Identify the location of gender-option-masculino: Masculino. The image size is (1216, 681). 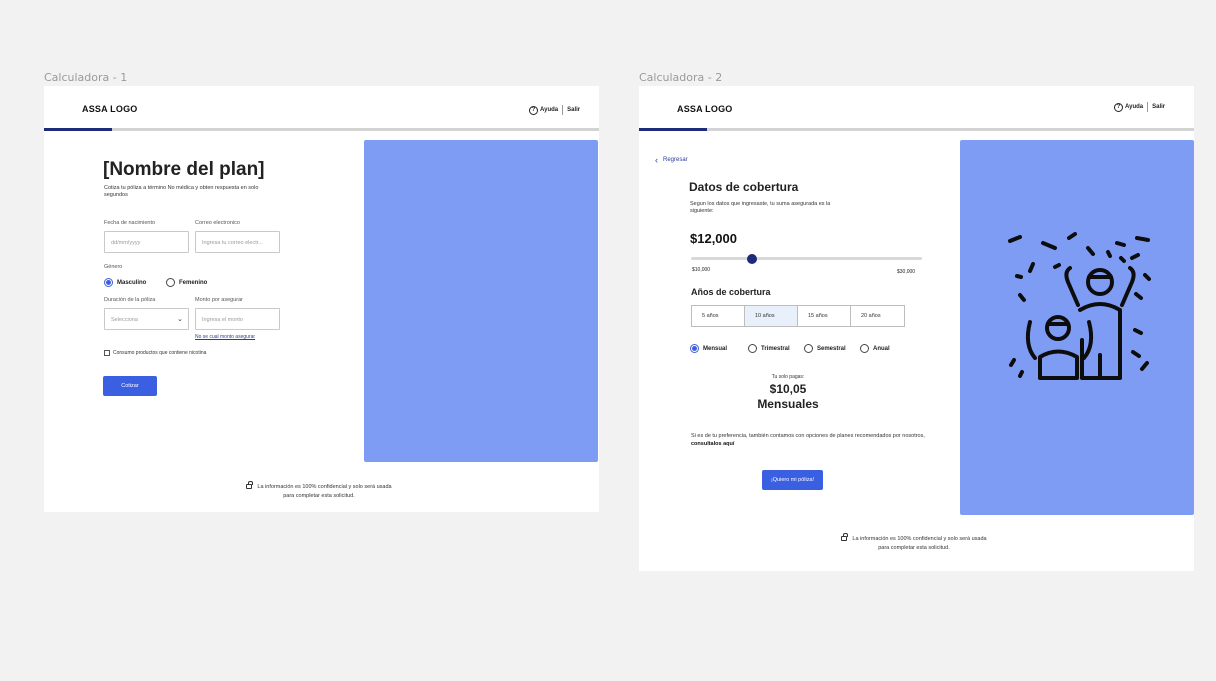
(125, 282).